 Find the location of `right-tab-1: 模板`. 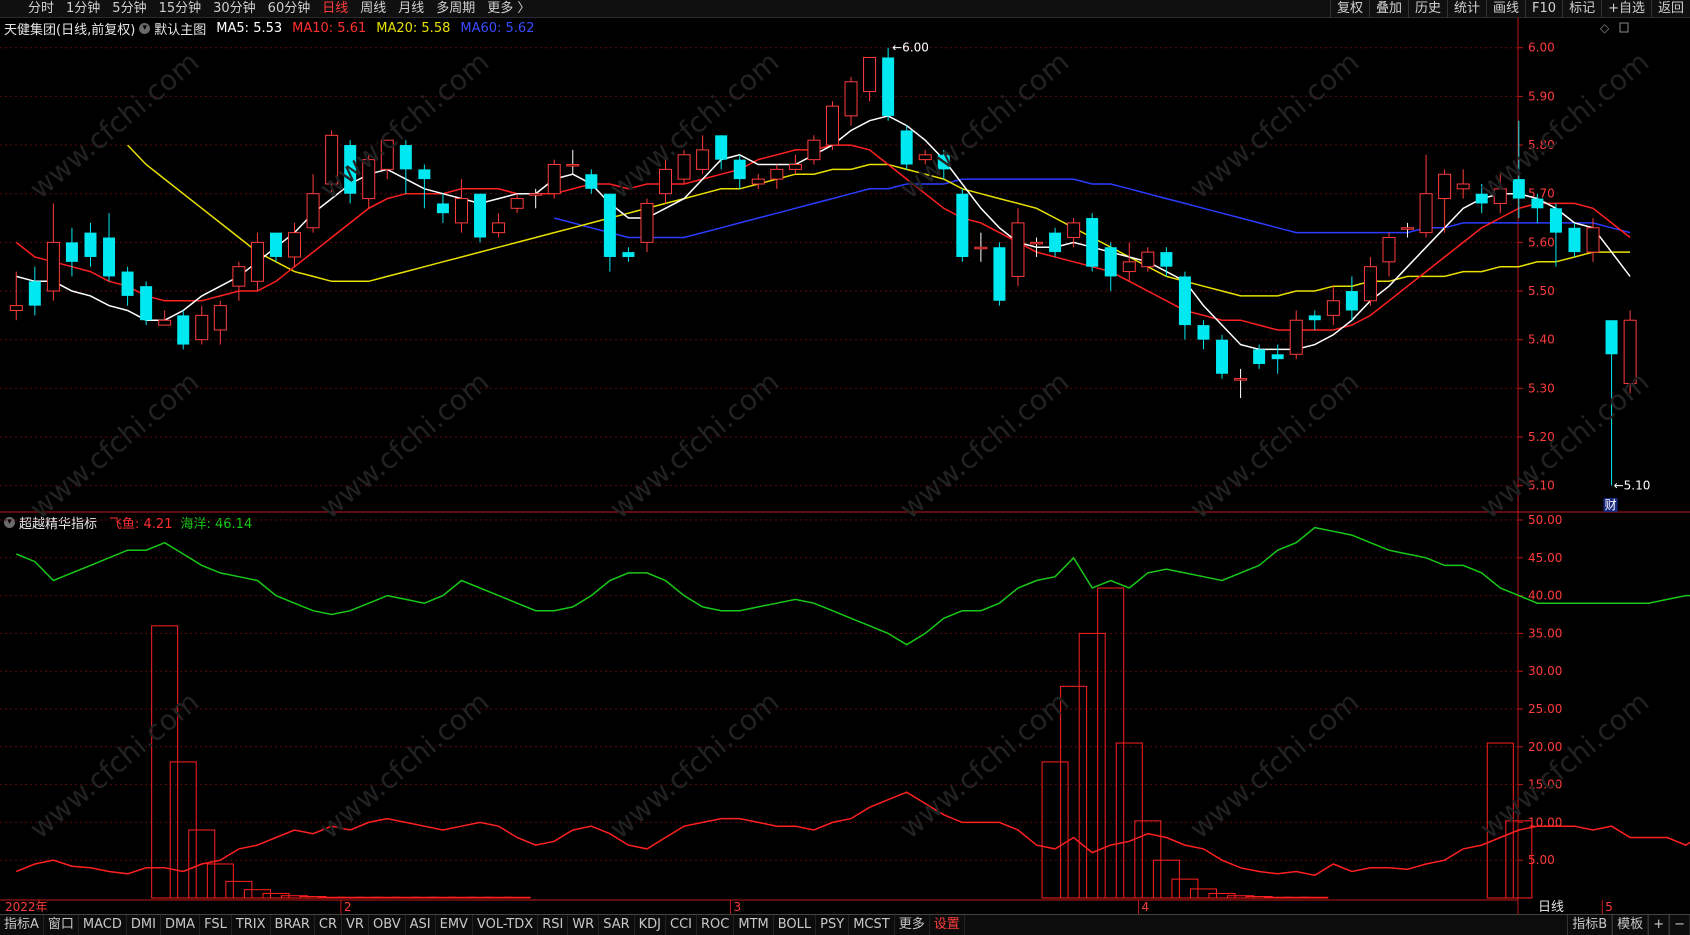

right-tab-1: 模板 is located at coordinates (1630, 925).